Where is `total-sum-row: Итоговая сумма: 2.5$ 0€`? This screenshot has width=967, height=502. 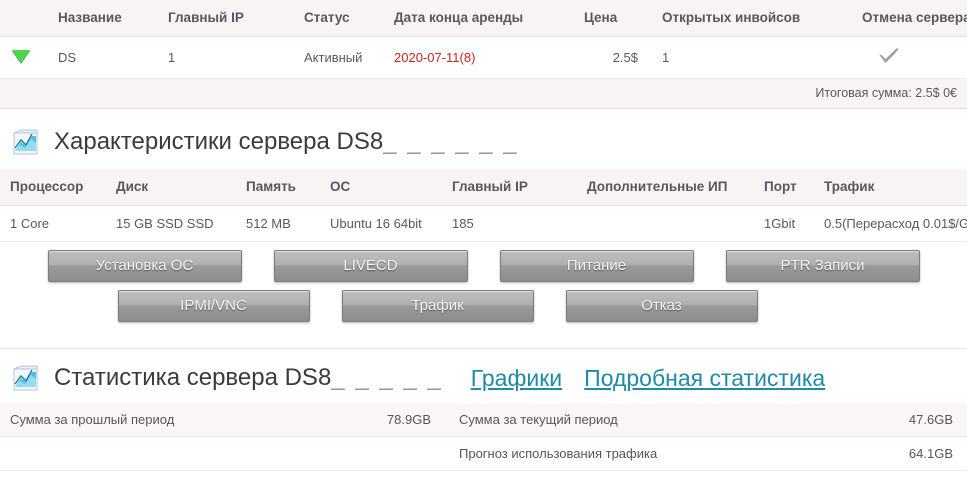
total-sum-row: Итоговая сумма: 2.5$ 0€ is located at coordinates (483, 93).